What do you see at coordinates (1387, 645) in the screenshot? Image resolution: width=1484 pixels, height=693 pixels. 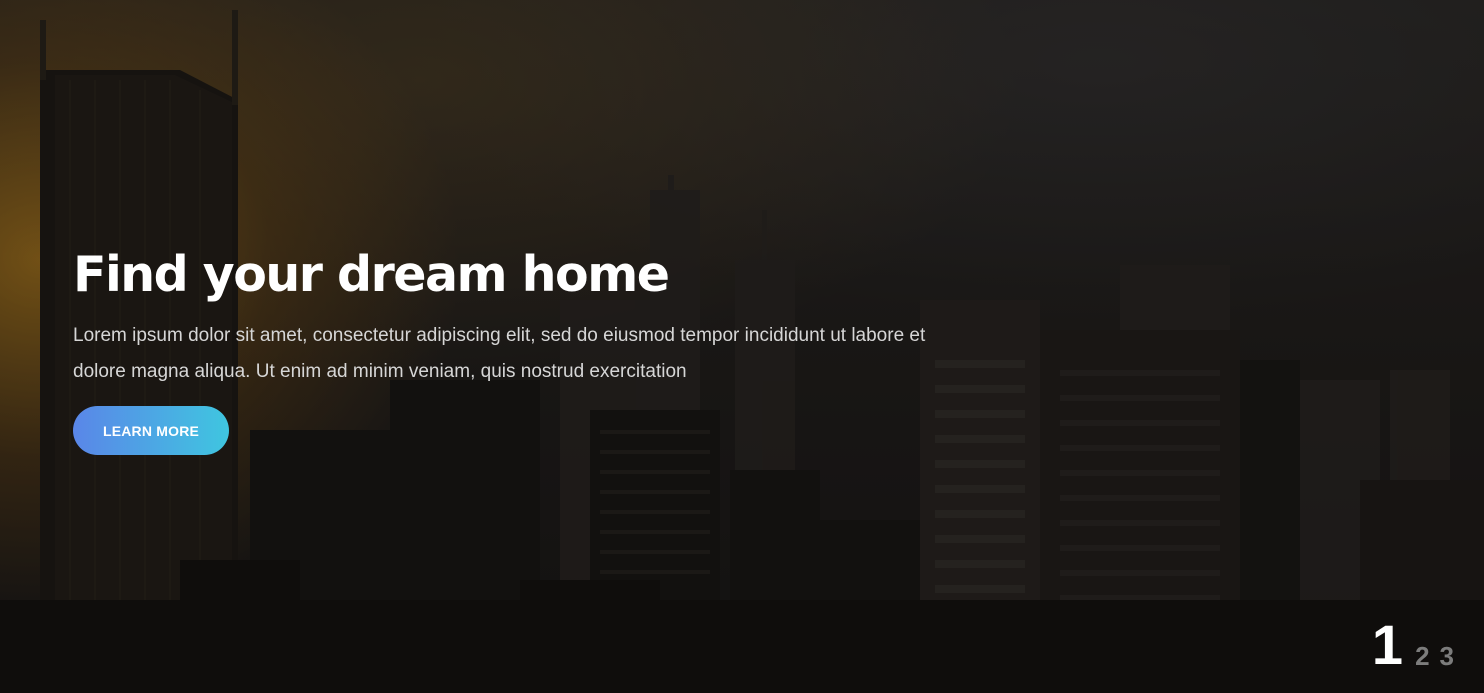 I see `pagination-page-1: 1` at bounding box center [1387, 645].